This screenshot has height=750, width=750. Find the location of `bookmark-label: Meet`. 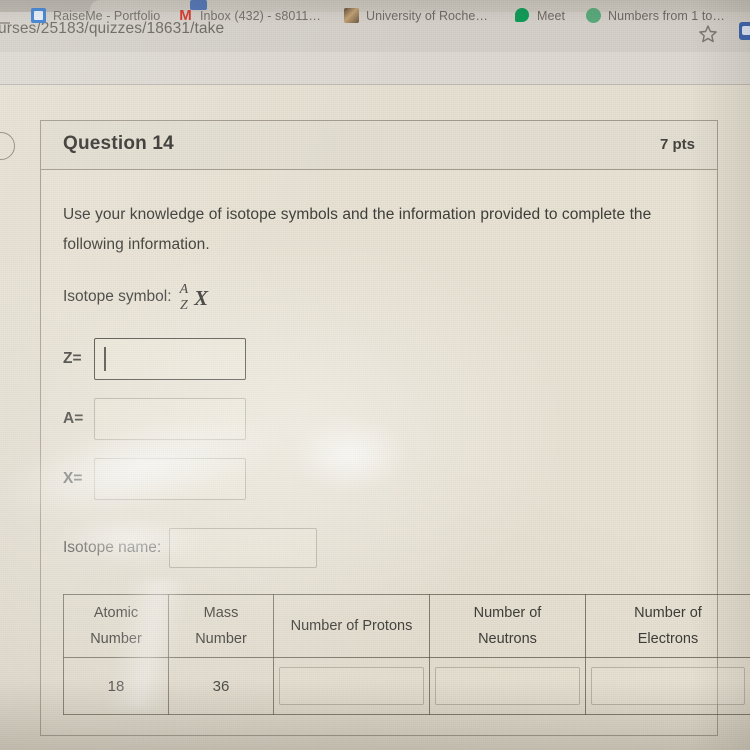

bookmark-label: Meet is located at coordinates (551, 15).